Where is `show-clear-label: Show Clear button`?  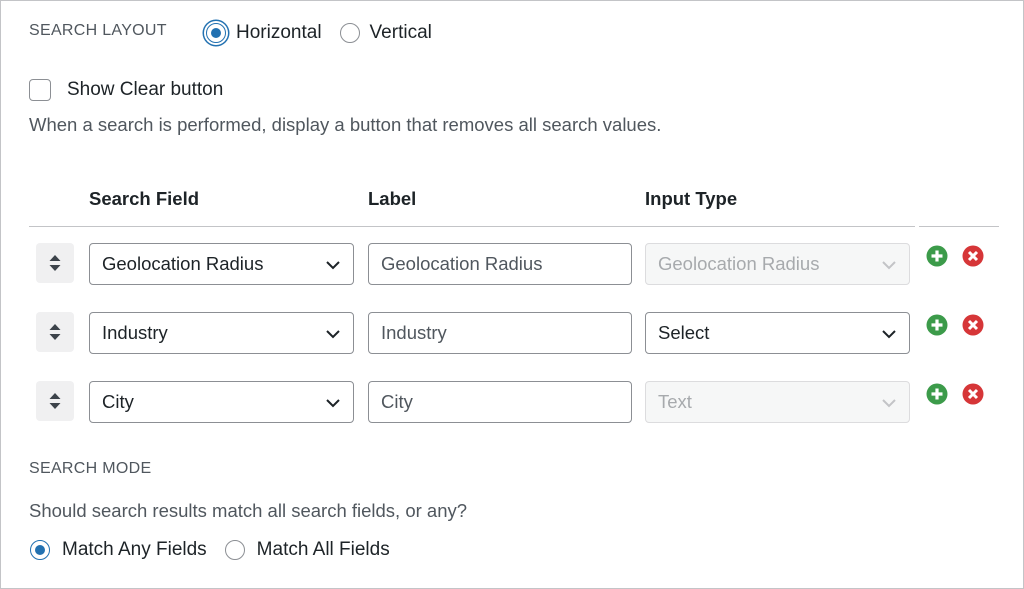
show-clear-label: Show Clear button is located at coordinates (145, 89).